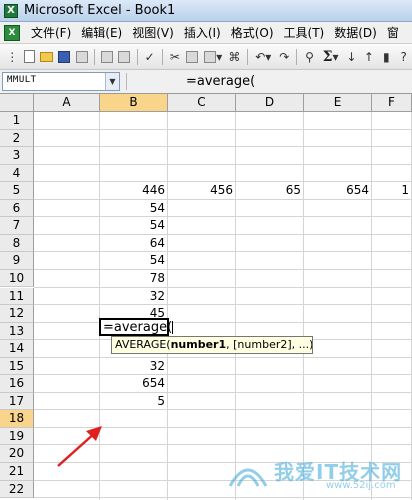 This screenshot has height=500, width=412. Describe the element at coordinates (17, 208) in the screenshot. I see `row-header-6: 6` at that location.